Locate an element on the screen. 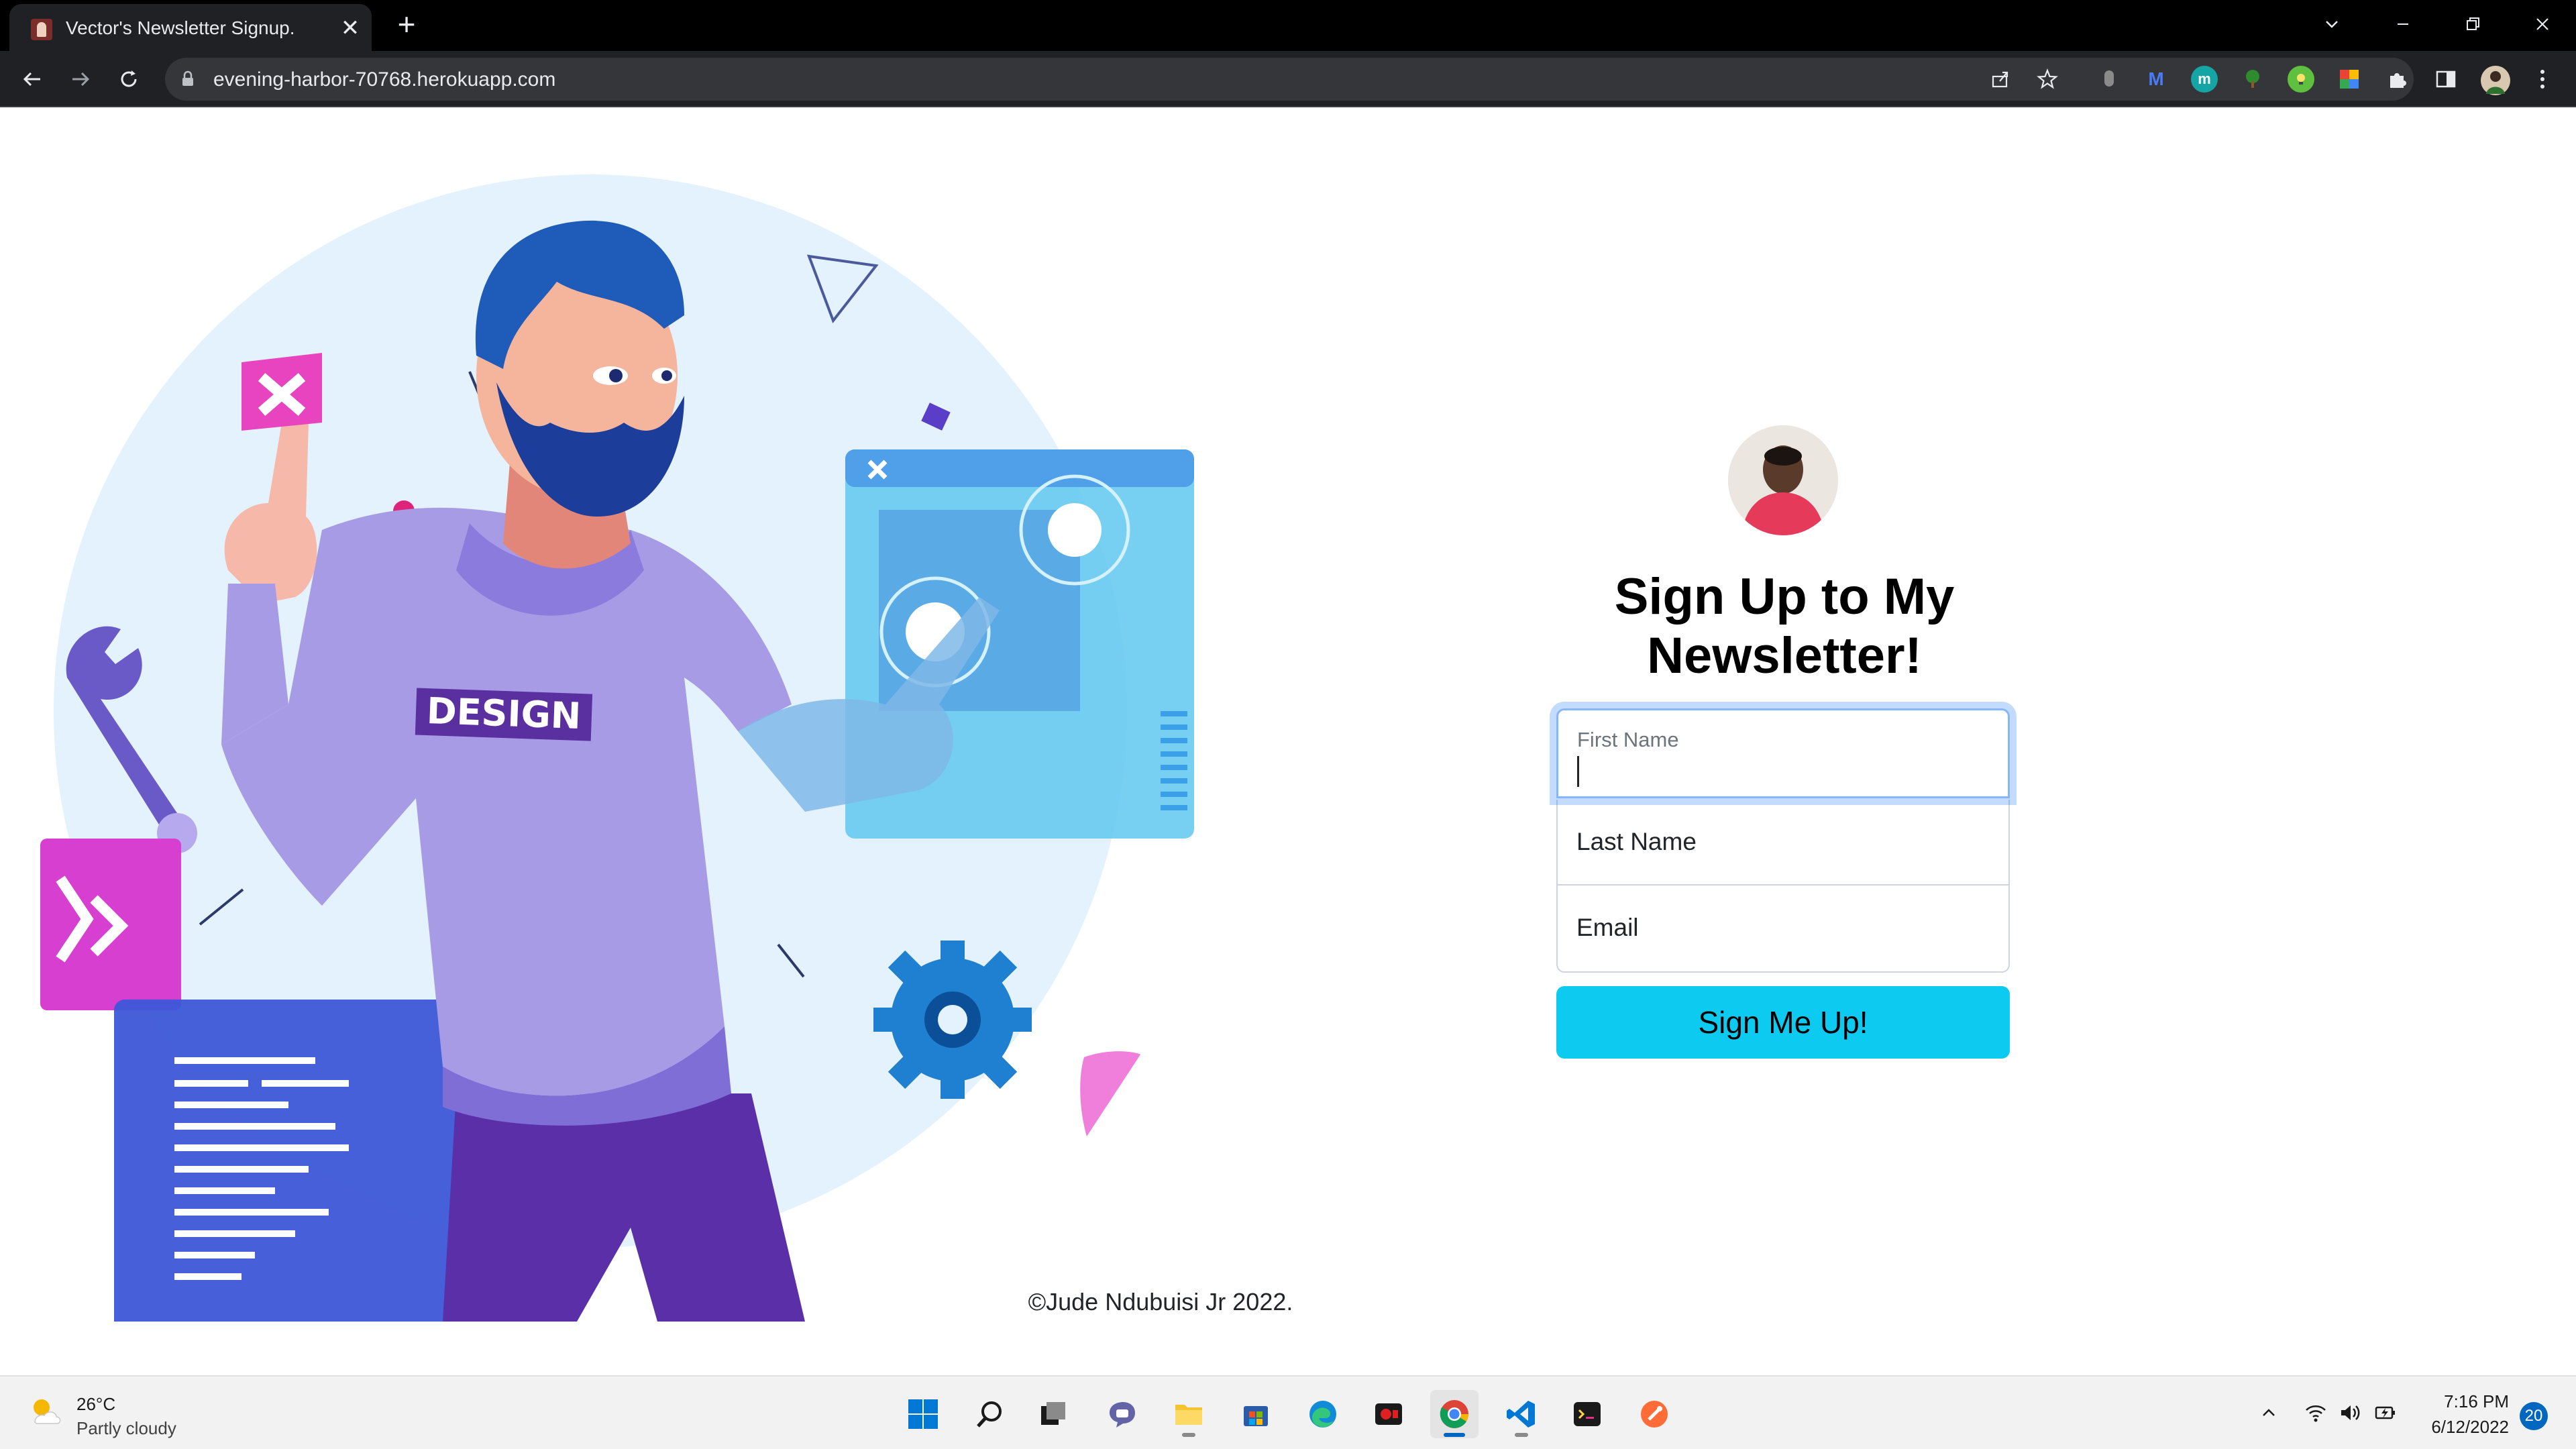  text-caret is located at coordinates (1578, 771).